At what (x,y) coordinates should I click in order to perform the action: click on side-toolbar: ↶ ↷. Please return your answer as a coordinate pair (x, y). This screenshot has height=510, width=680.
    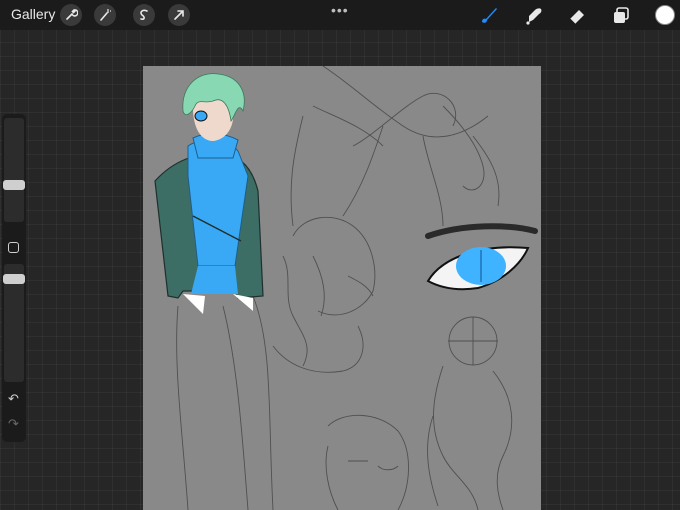
    Looking at the image, I should click on (14, 278).